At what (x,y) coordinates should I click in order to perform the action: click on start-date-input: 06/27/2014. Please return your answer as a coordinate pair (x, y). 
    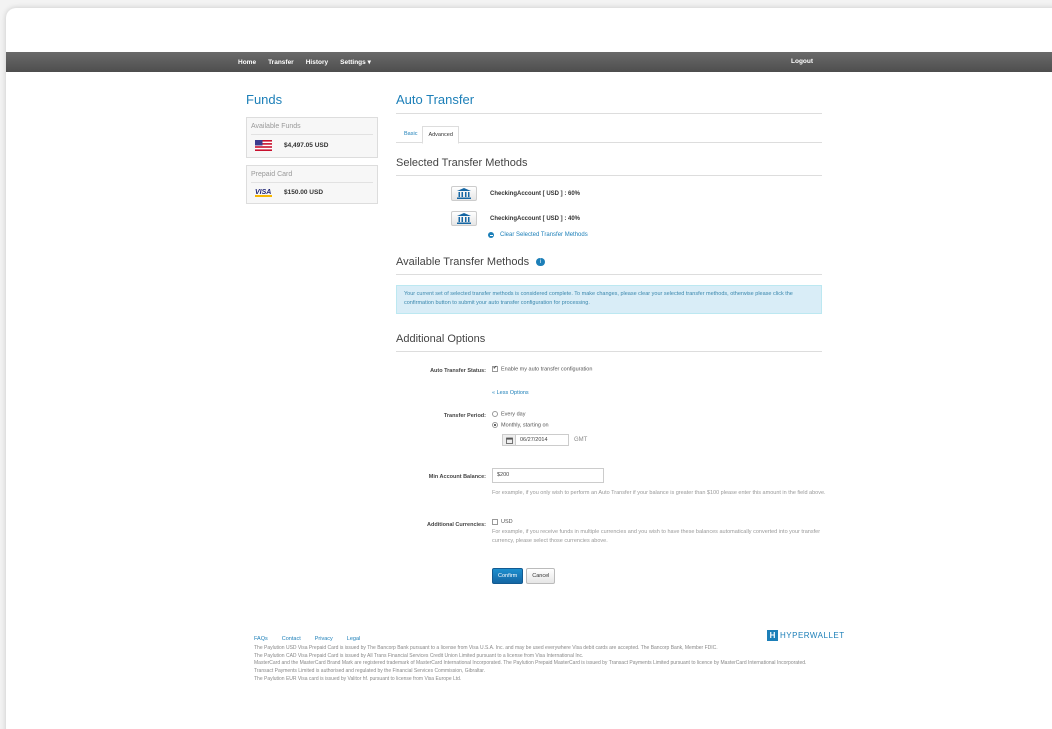
    Looking at the image, I should click on (542, 440).